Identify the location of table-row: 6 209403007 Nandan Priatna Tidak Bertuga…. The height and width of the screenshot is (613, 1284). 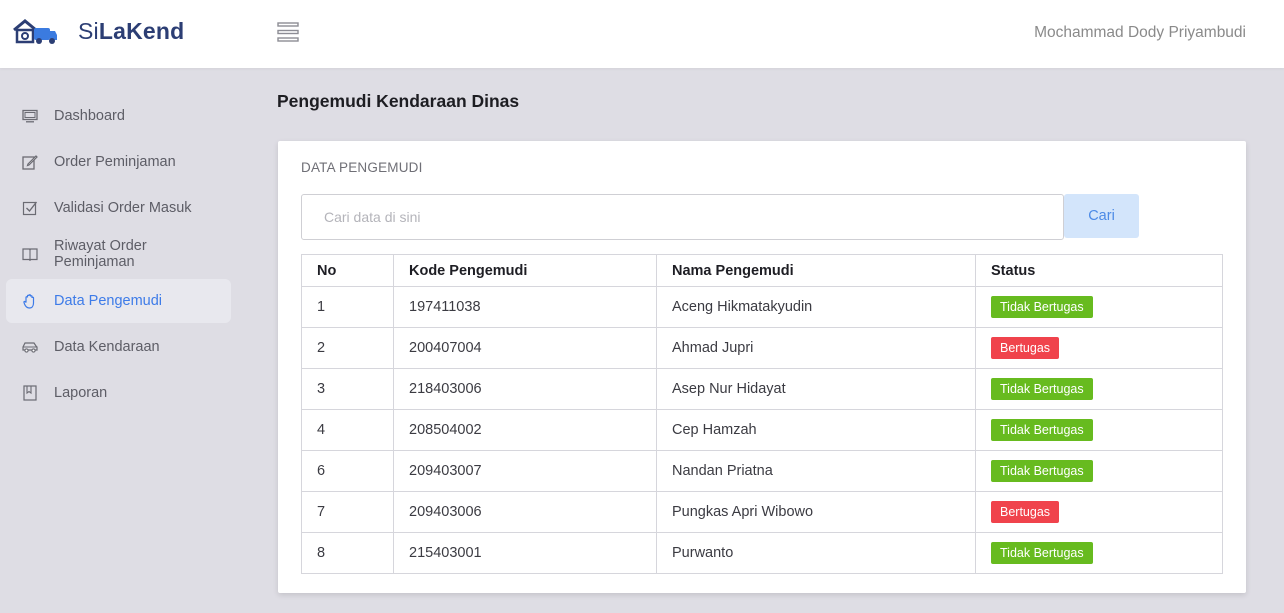
(762, 471).